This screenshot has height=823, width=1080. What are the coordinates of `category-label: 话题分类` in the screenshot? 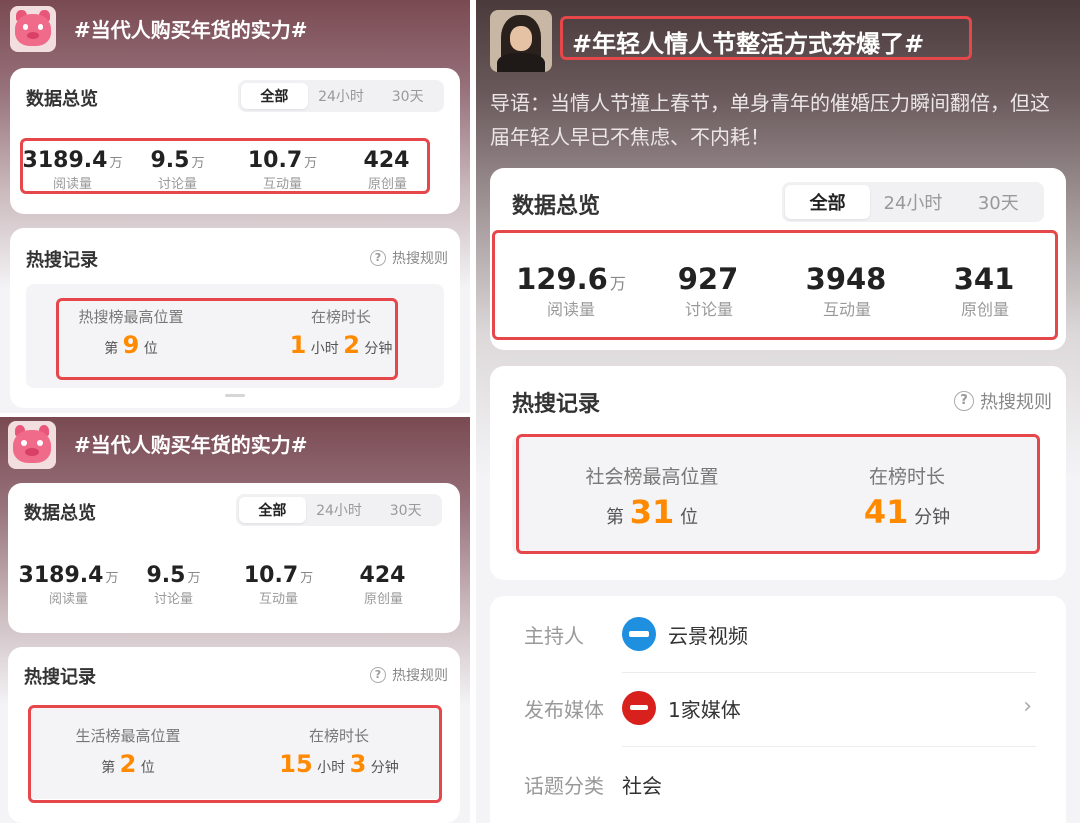 It's located at (564, 785).